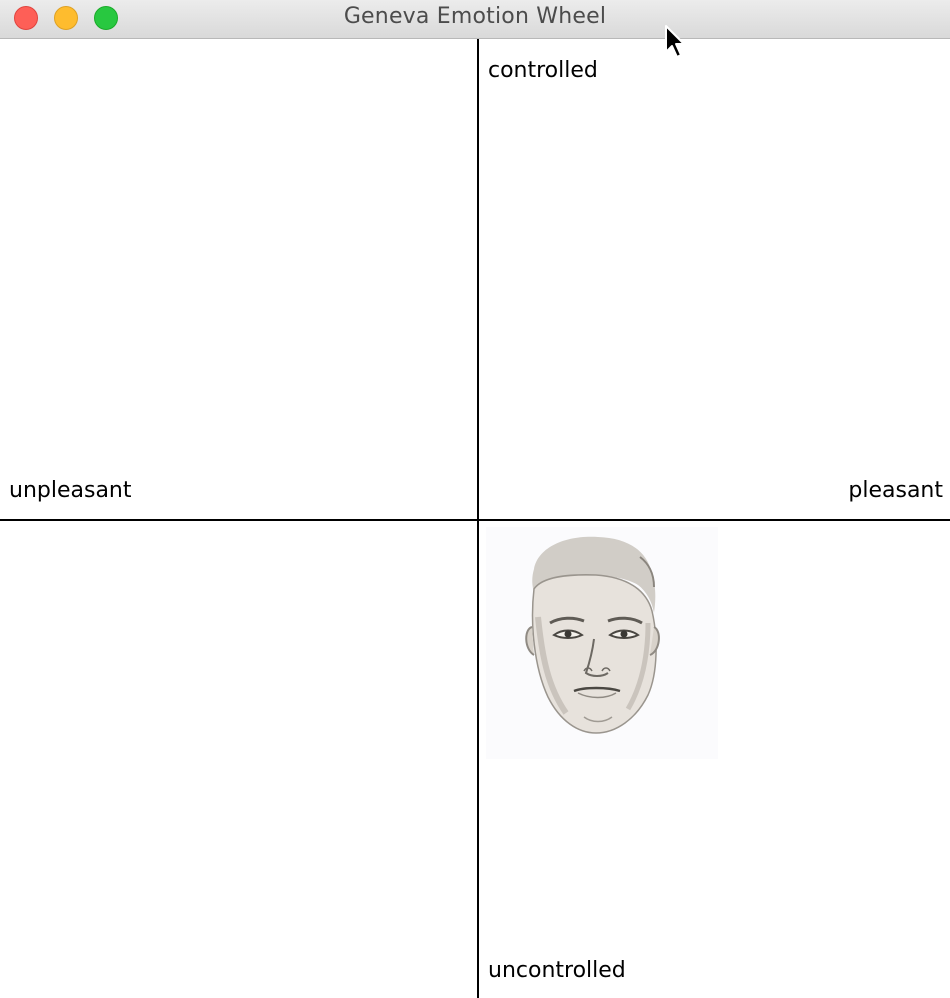 Image resolution: width=950 pixels, height=998 pixels. I want to click on title-bar: Geneva Emotion Wheel, so click(475, 19).